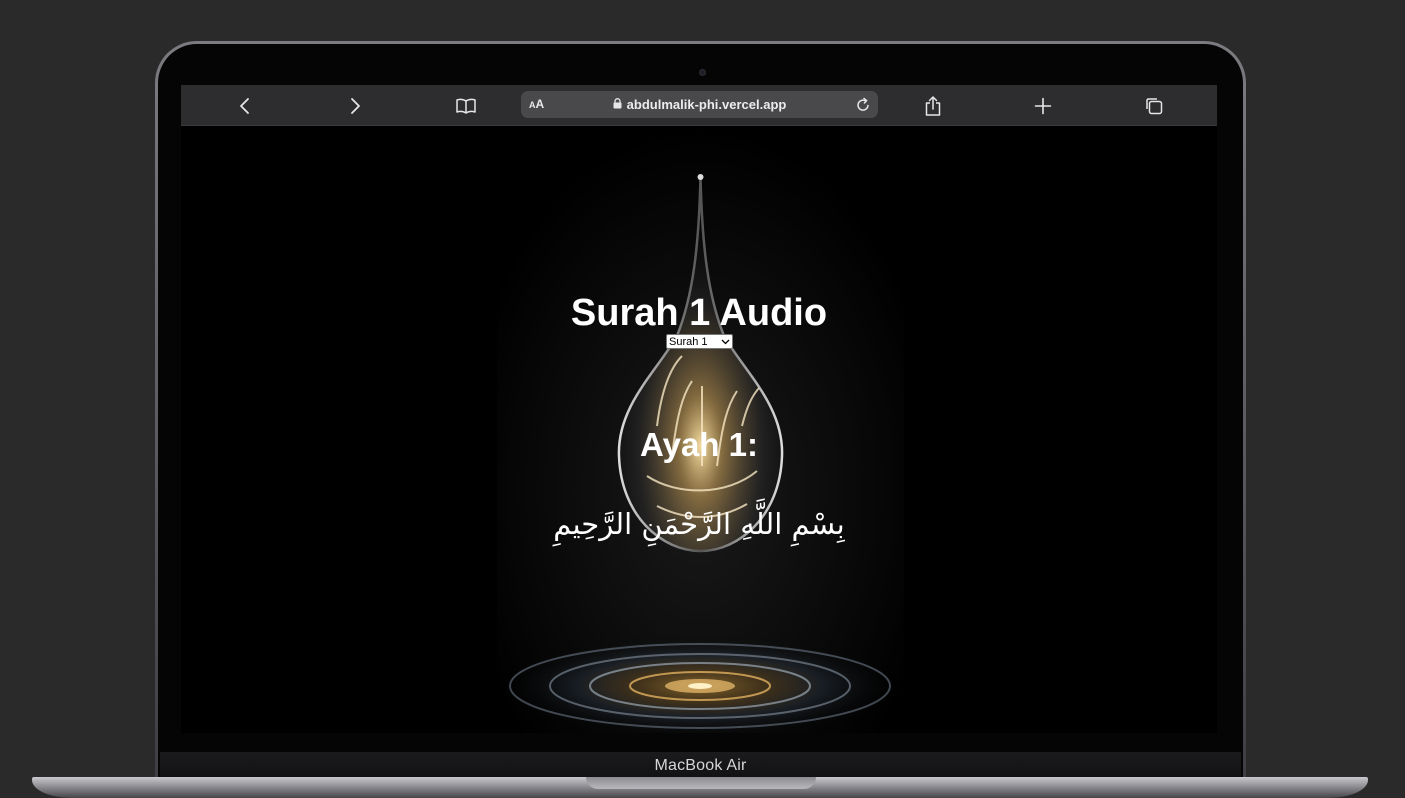 The image size is (1405, 798). Describe the element at coordinates (699, 313) in the screenshot. I see `page-title: Surah 1 Audio` at that location.